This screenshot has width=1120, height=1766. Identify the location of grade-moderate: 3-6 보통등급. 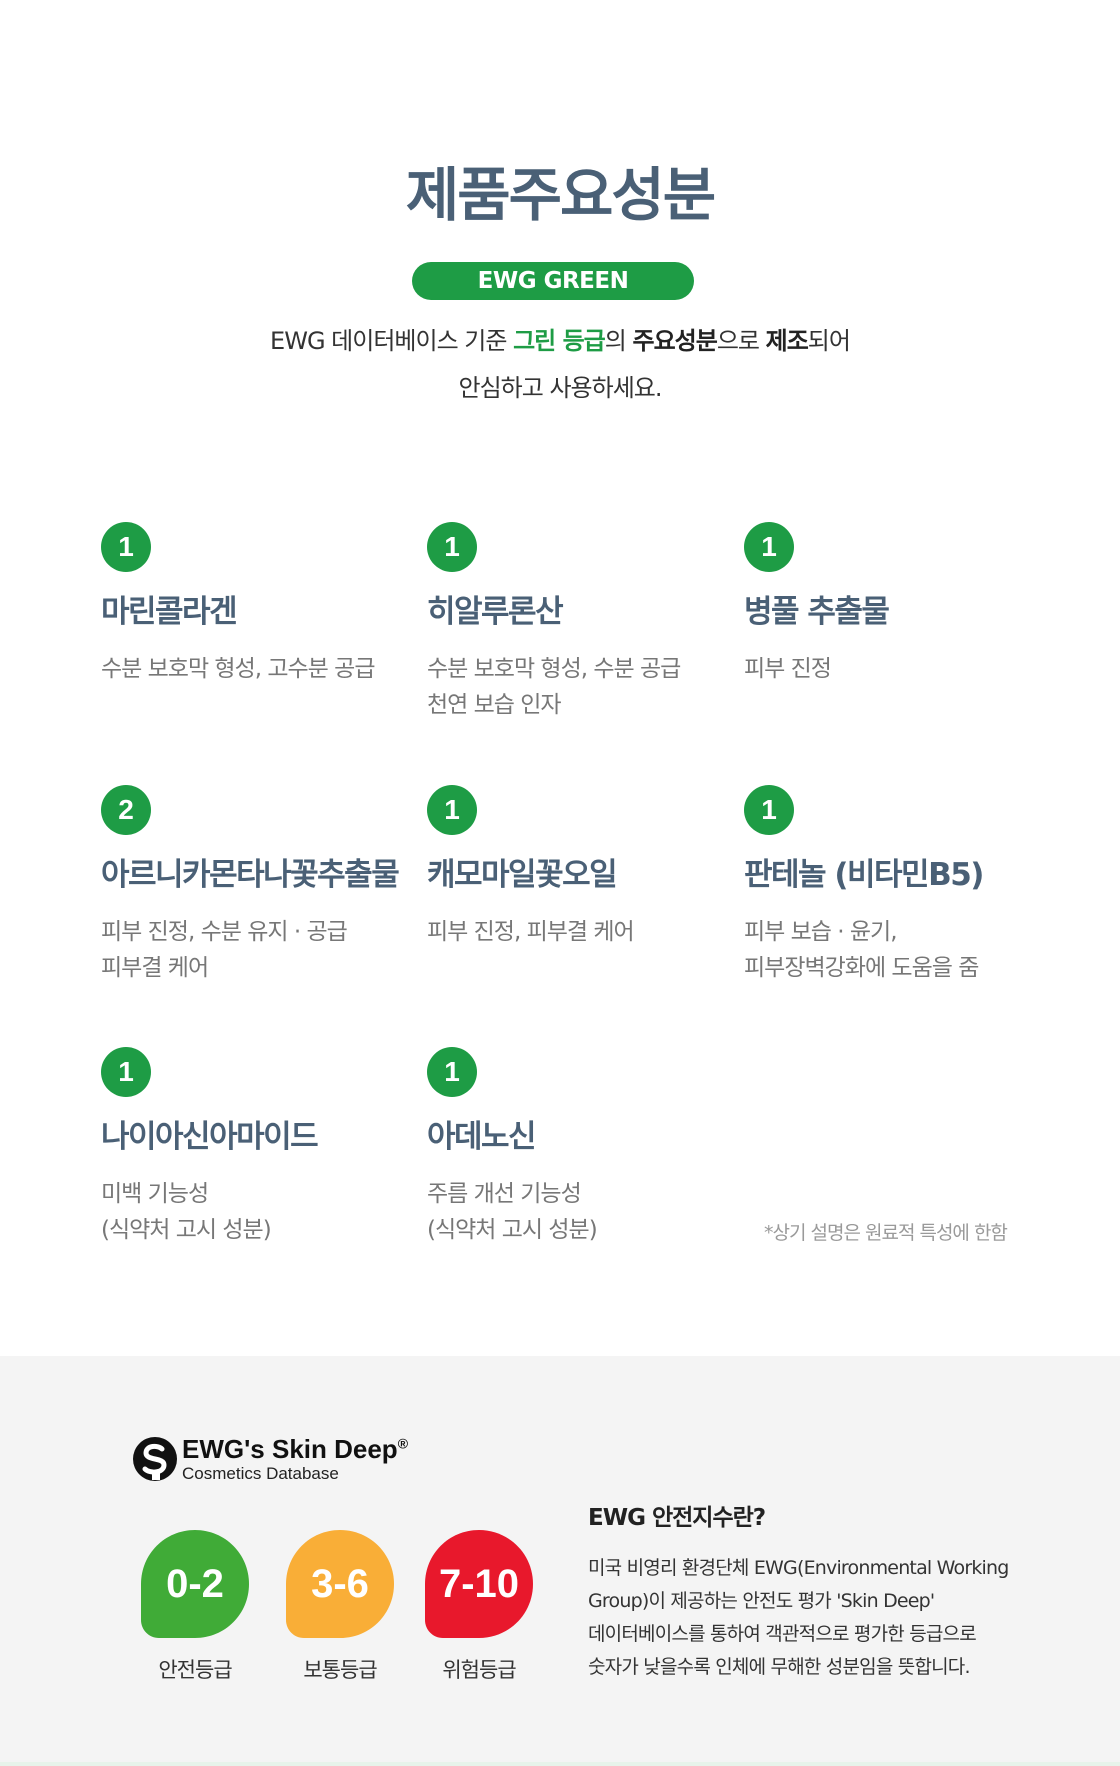
(340, 1606).